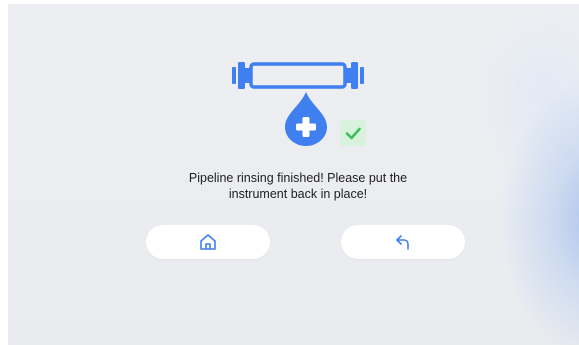 The image size is (579, 345). I want to click on back-button, so click(403, 242).